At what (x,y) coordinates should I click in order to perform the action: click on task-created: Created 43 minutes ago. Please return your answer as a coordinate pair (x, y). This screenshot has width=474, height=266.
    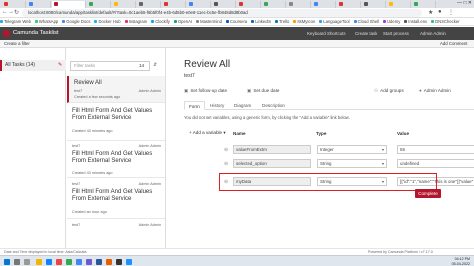
    Looking at the image, I should click on (92, 131).